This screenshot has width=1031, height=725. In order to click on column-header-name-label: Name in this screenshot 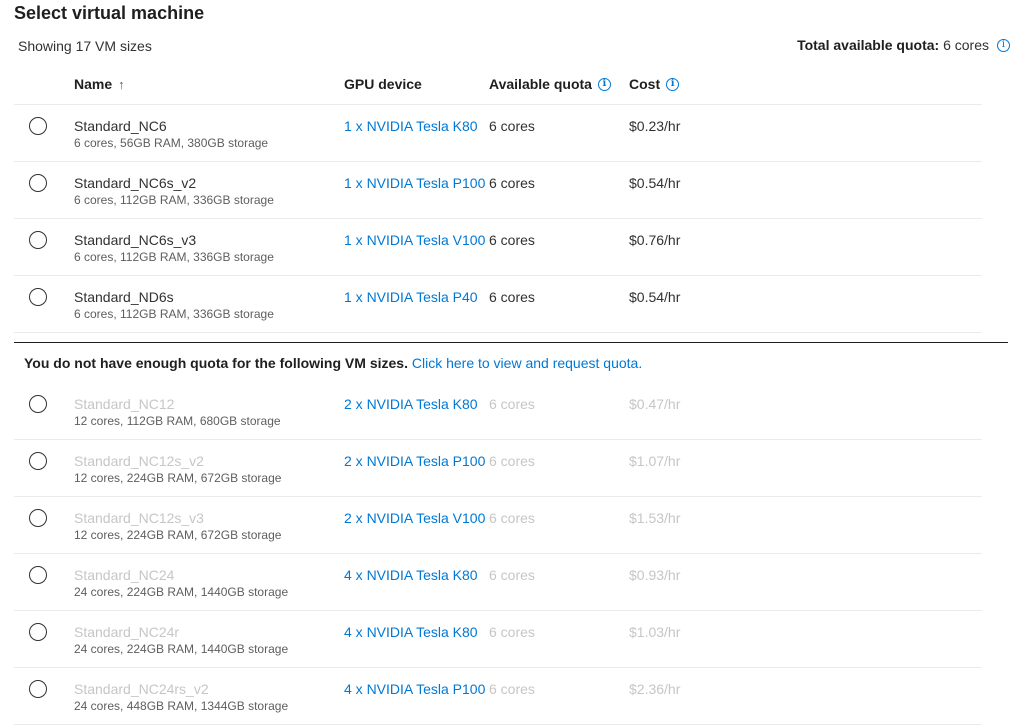, I will do `click(93, 84)`.